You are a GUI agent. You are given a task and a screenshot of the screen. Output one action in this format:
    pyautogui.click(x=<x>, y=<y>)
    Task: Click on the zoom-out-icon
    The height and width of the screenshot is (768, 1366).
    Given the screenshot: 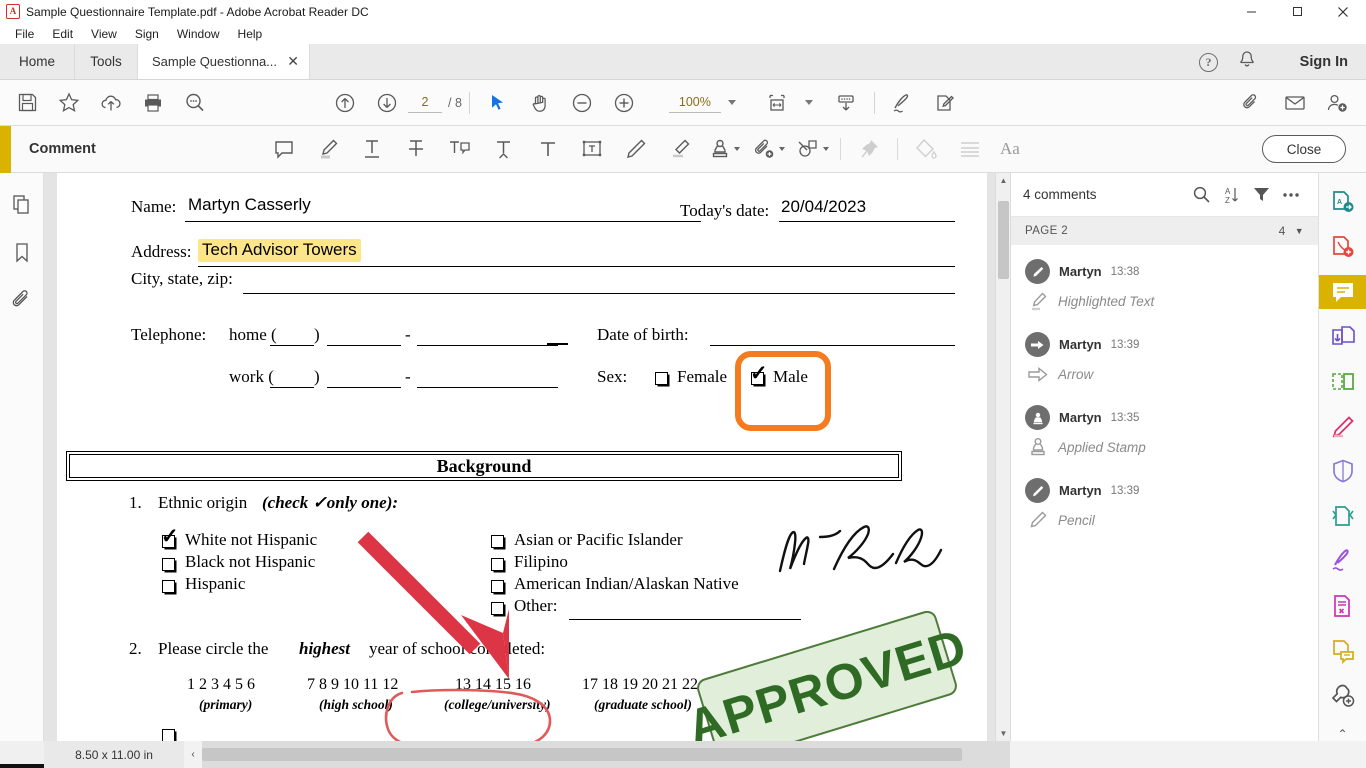 What is the action you would take?
    pyautogui.click(x=582, y=103)
    